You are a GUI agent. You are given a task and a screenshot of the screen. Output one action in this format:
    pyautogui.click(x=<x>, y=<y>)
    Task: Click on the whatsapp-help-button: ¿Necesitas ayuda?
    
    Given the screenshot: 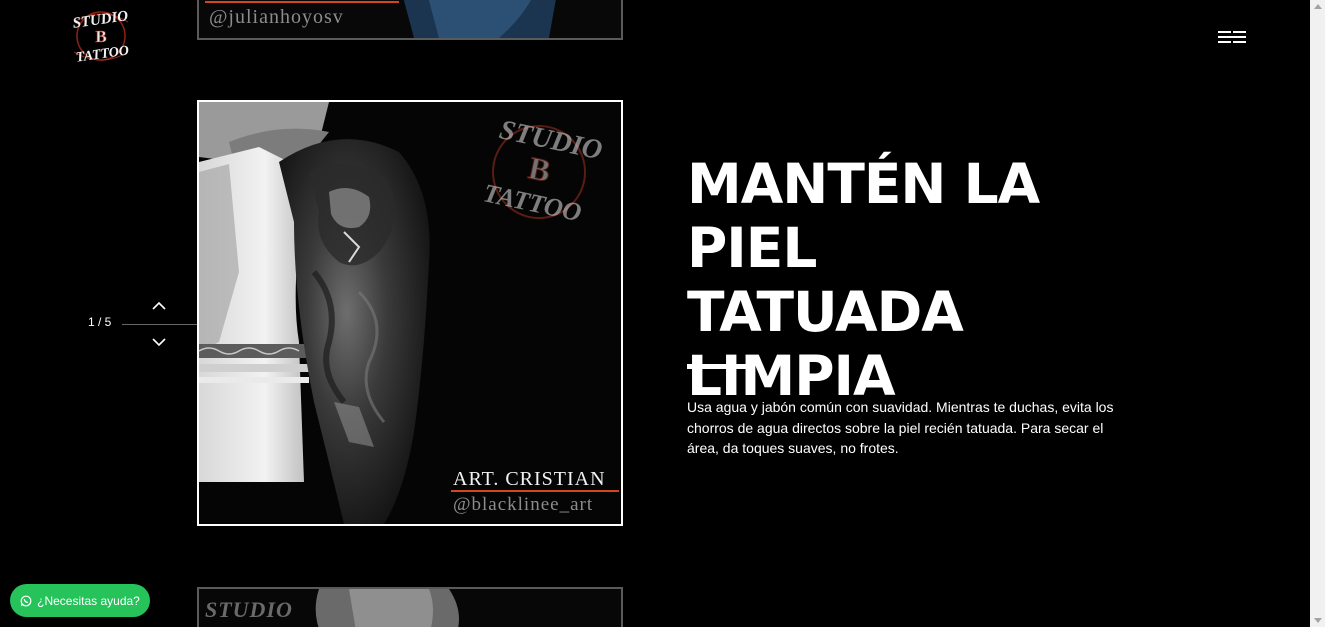 What is the action you would take?
    pyautogui.click(x=80, y=600)
    